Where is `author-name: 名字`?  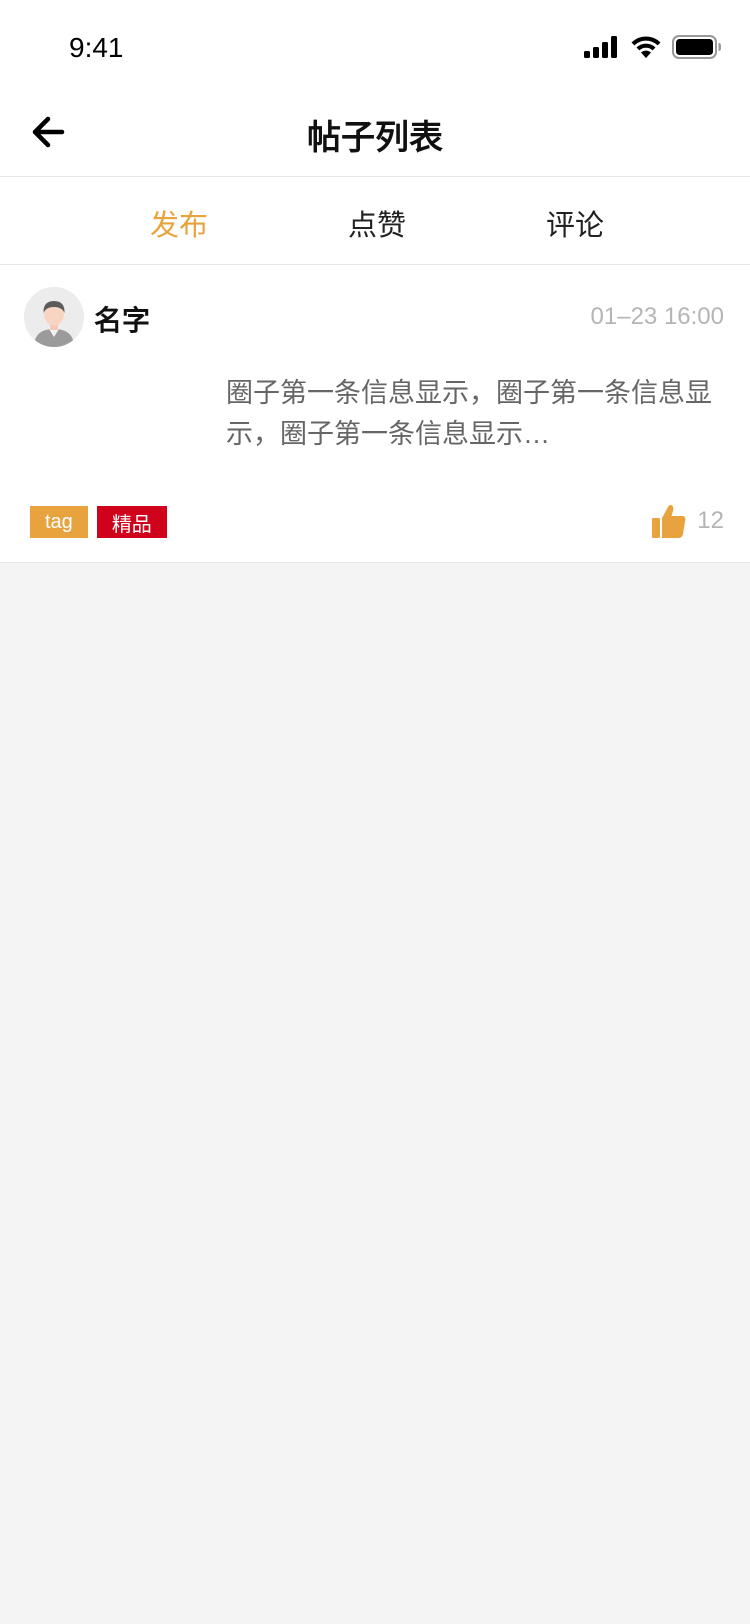 author-name: 名字 is located at coordinates (122, 319).